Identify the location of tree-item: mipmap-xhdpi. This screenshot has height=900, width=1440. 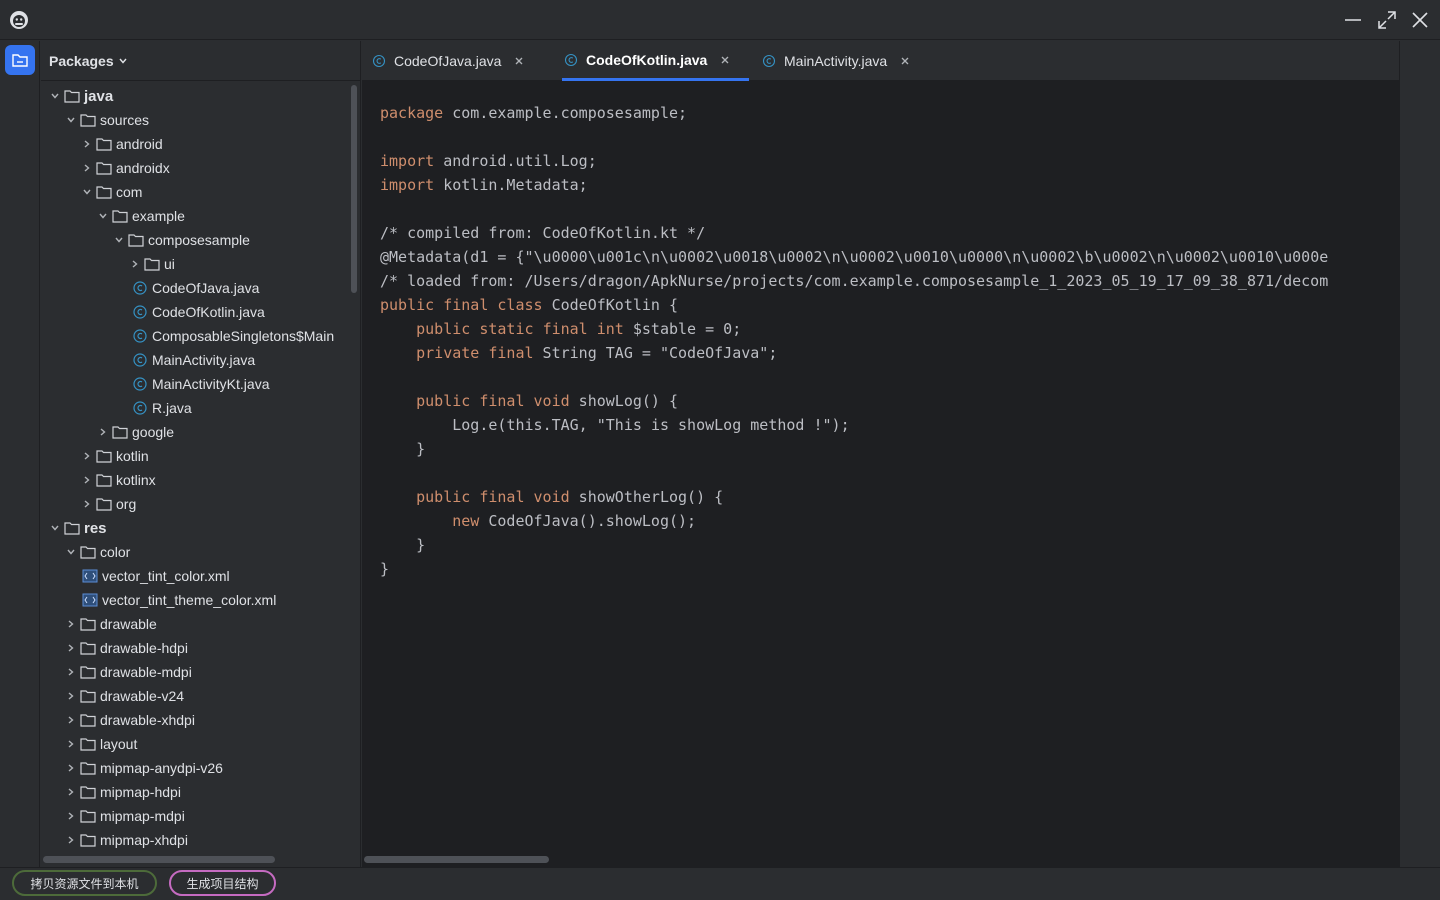
(125, 840).